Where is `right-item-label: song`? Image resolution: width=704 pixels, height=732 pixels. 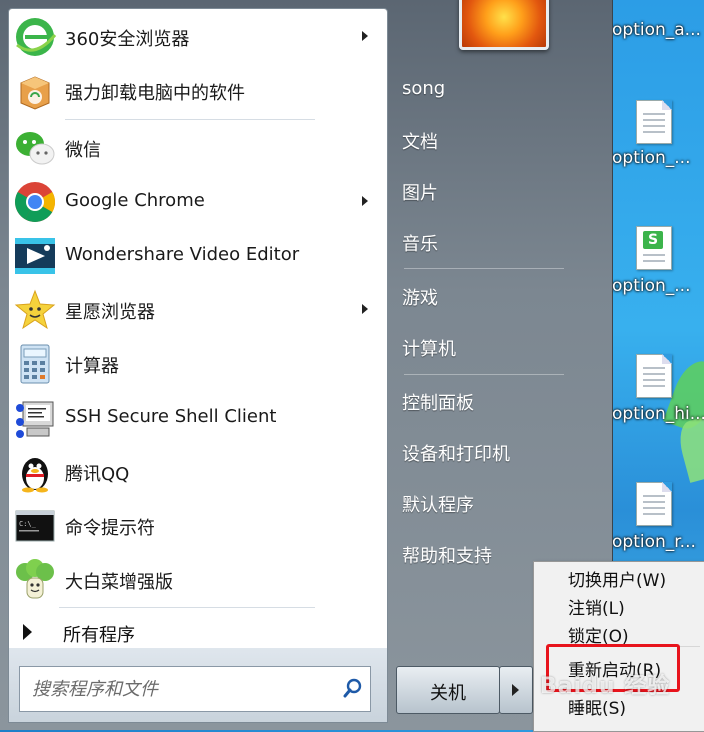 right-item-label: song is located at coordinates (424, 88).